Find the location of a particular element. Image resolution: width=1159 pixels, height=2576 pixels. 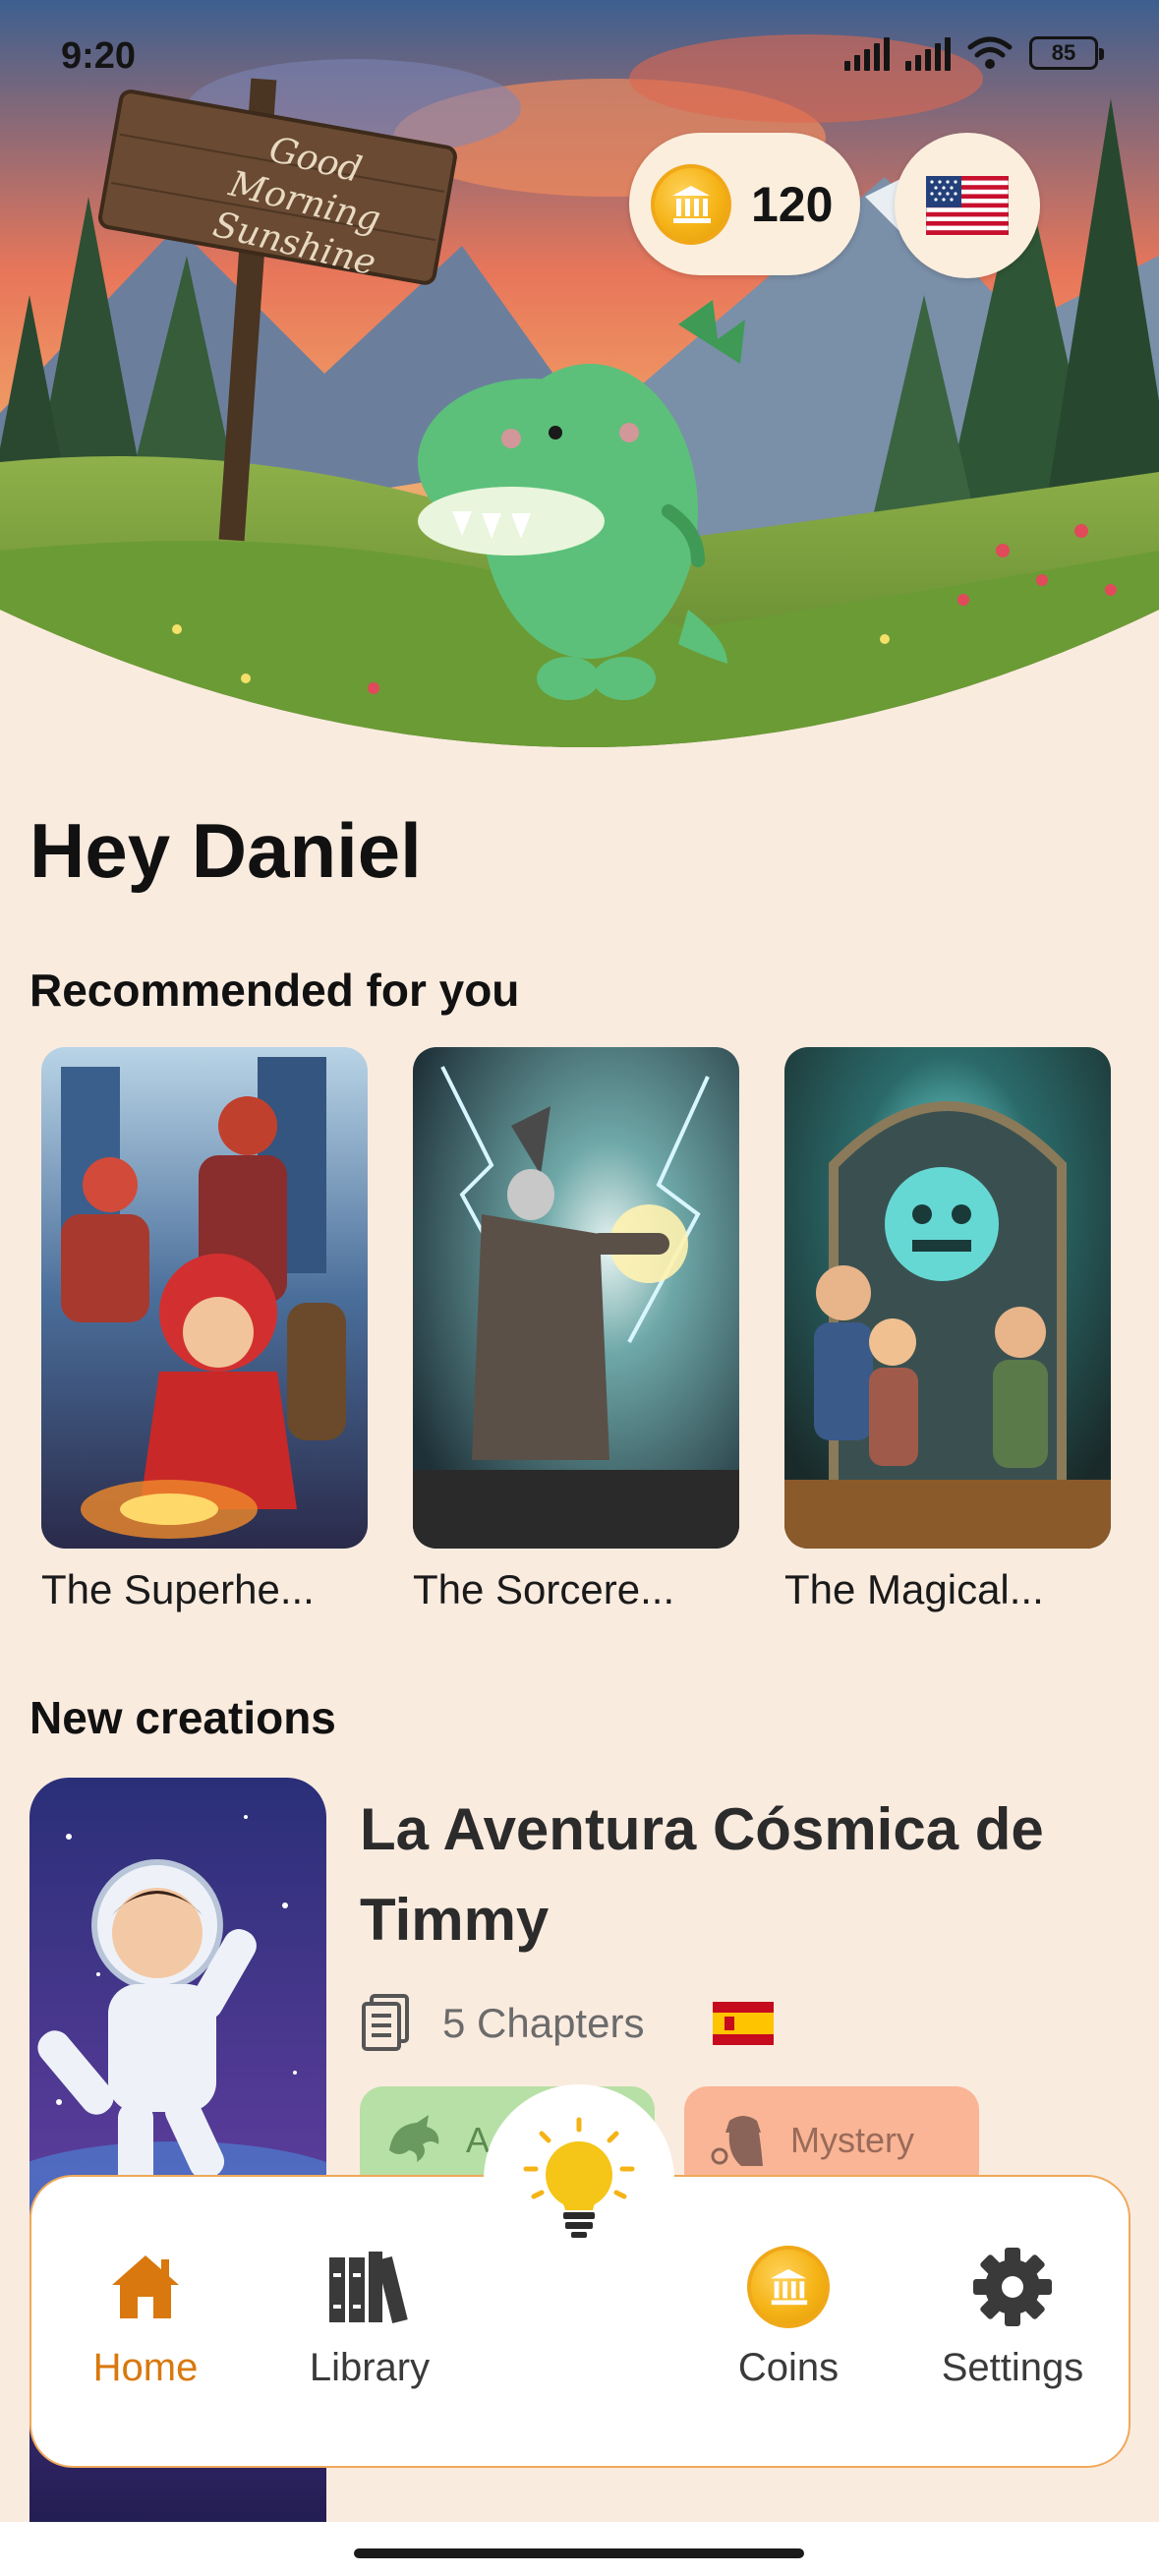

detective-icon is located at coordinates (737, 2141).